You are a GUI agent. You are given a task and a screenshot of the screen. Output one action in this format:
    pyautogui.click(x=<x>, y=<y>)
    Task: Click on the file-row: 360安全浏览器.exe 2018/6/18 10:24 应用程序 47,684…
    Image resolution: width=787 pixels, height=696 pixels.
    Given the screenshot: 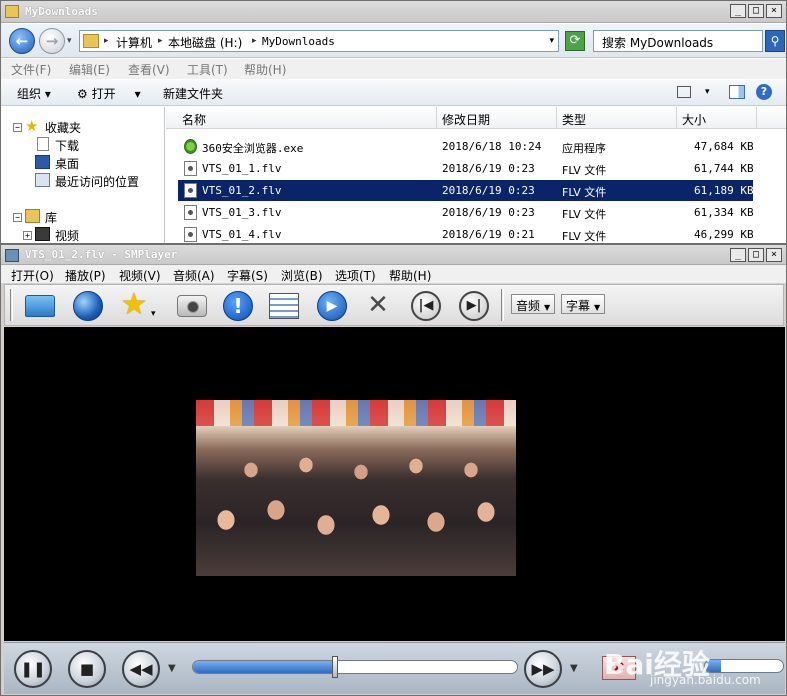 What is the action you would take?
    pyautogui.click(x=466, y=146)
    